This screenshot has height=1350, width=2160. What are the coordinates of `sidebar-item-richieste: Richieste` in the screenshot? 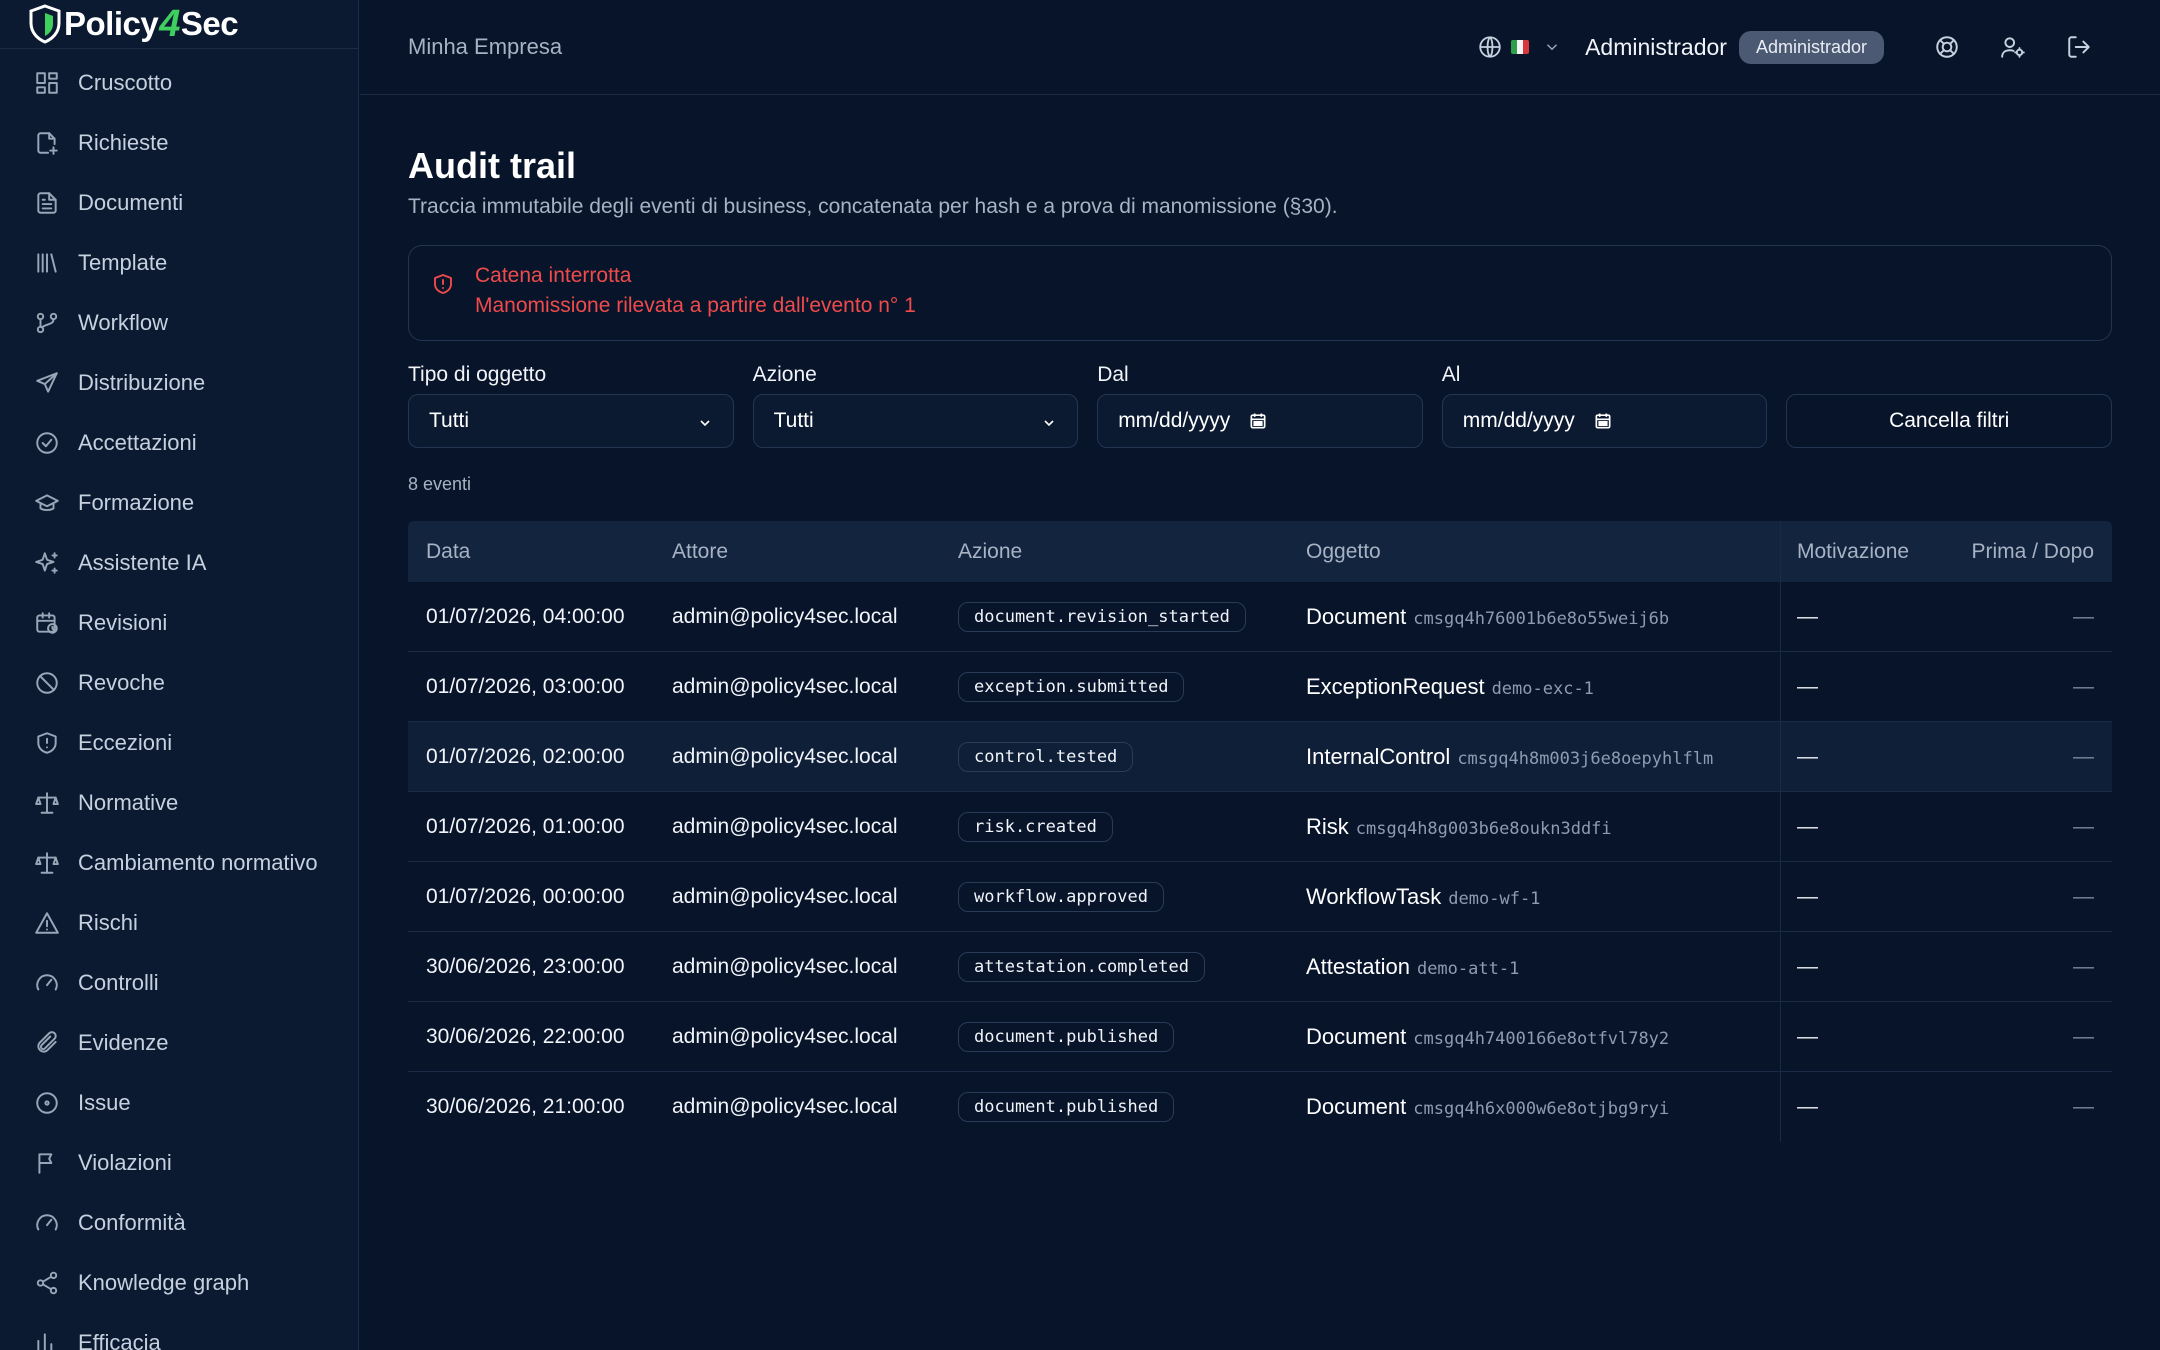 It's located at (179, 143).